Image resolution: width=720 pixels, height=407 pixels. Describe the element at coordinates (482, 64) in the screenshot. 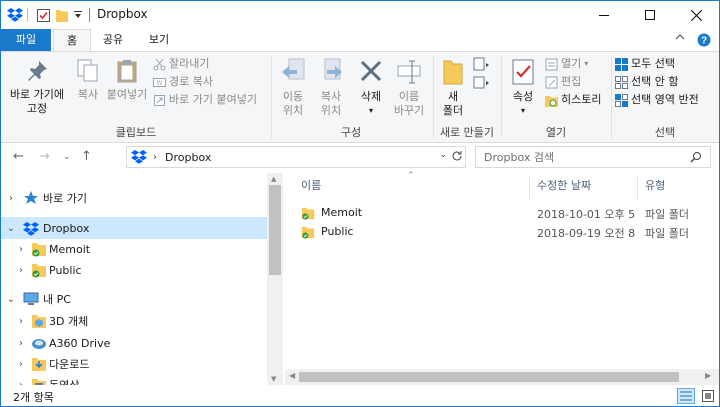

I see `new-item-button` at that location.